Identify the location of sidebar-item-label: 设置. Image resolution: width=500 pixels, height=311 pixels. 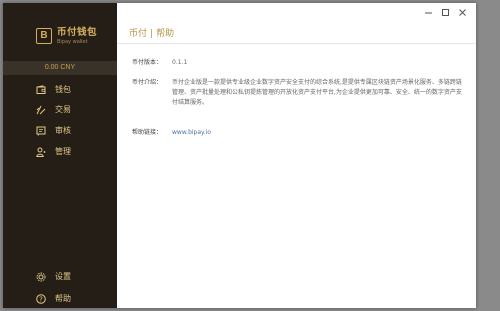
(63, 276).